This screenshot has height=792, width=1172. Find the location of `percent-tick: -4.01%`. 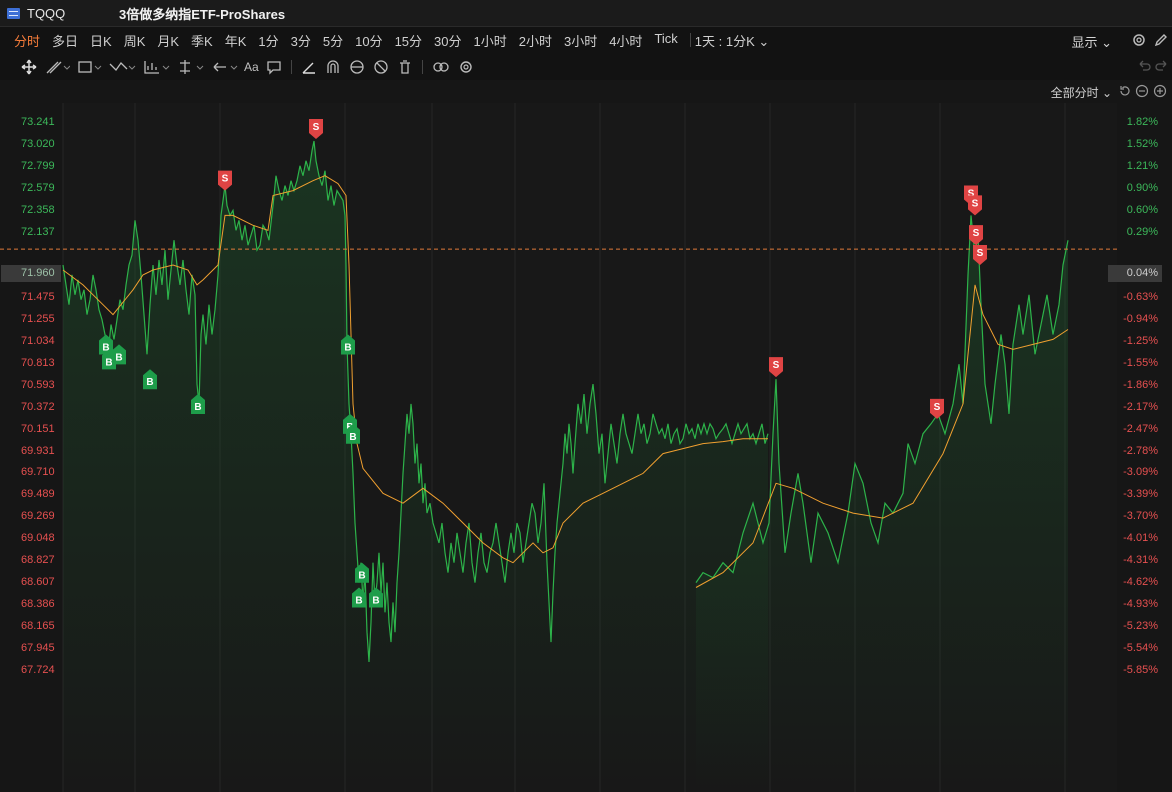

percent-tick: -4.01% is located at coordinates (1140, 538).